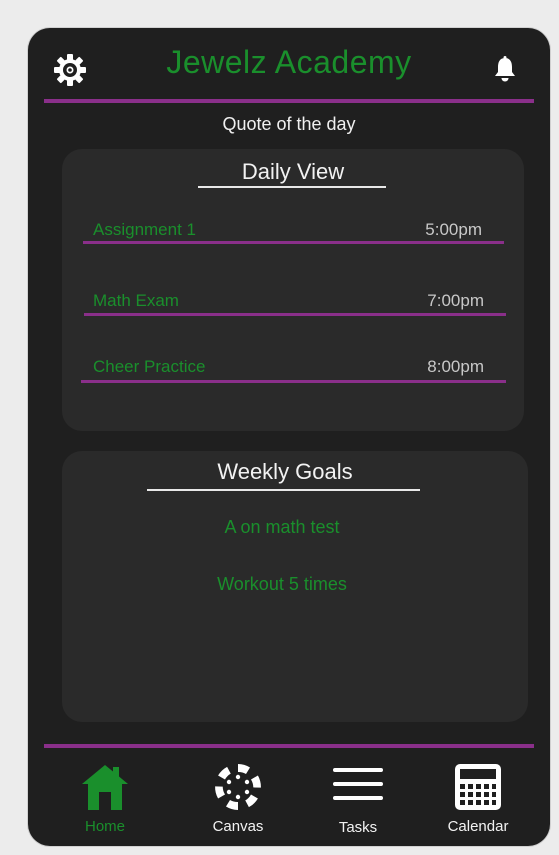 The height and width of the screenshot is (855, 559). Describe the element at coordinates (478, 826) in the screenshot. I see `nav-label-calendar: Calendar` at that location.